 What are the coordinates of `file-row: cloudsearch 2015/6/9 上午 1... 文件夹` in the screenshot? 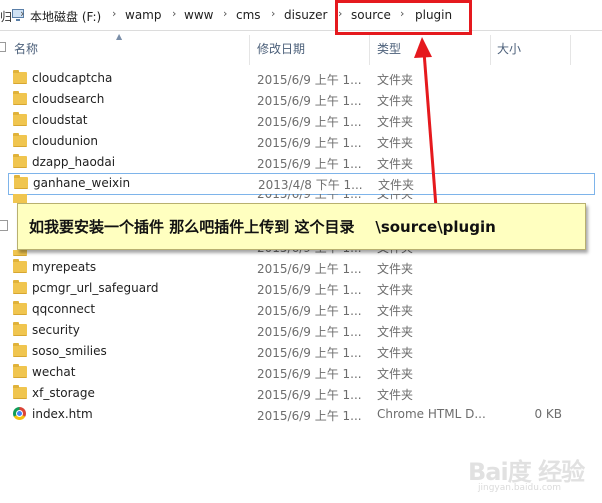 It's located at (301, 99).